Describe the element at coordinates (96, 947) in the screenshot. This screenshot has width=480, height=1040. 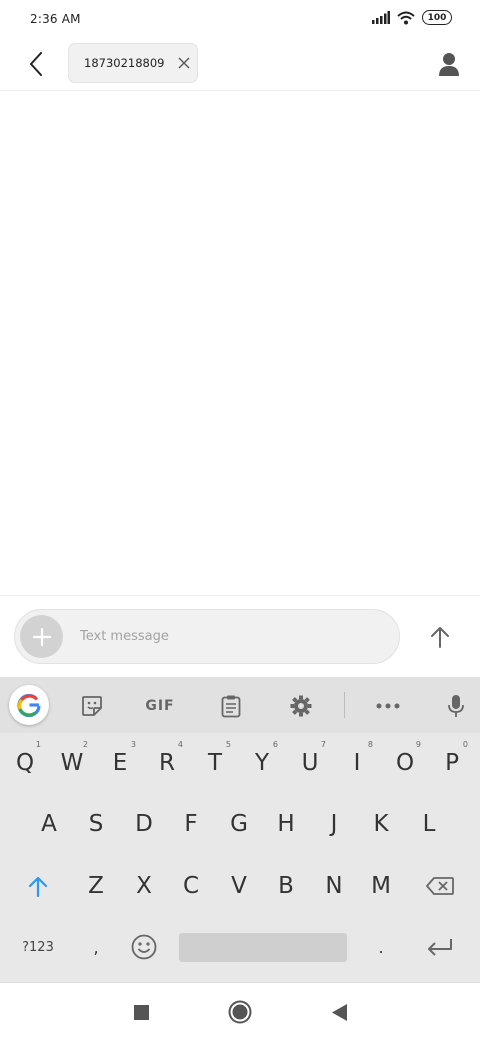
I see `comma-key: ,` at that location.